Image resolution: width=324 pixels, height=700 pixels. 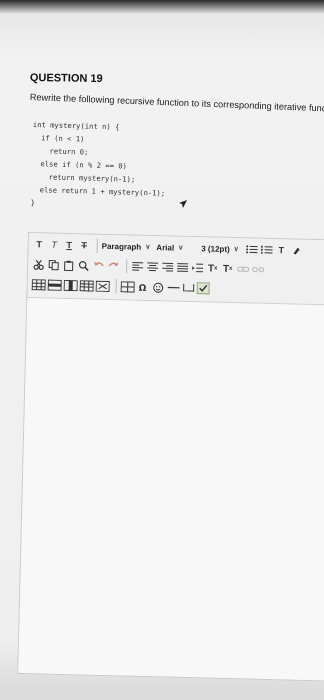 I want to click on insert-column-icon, so click(x=70, y=284).